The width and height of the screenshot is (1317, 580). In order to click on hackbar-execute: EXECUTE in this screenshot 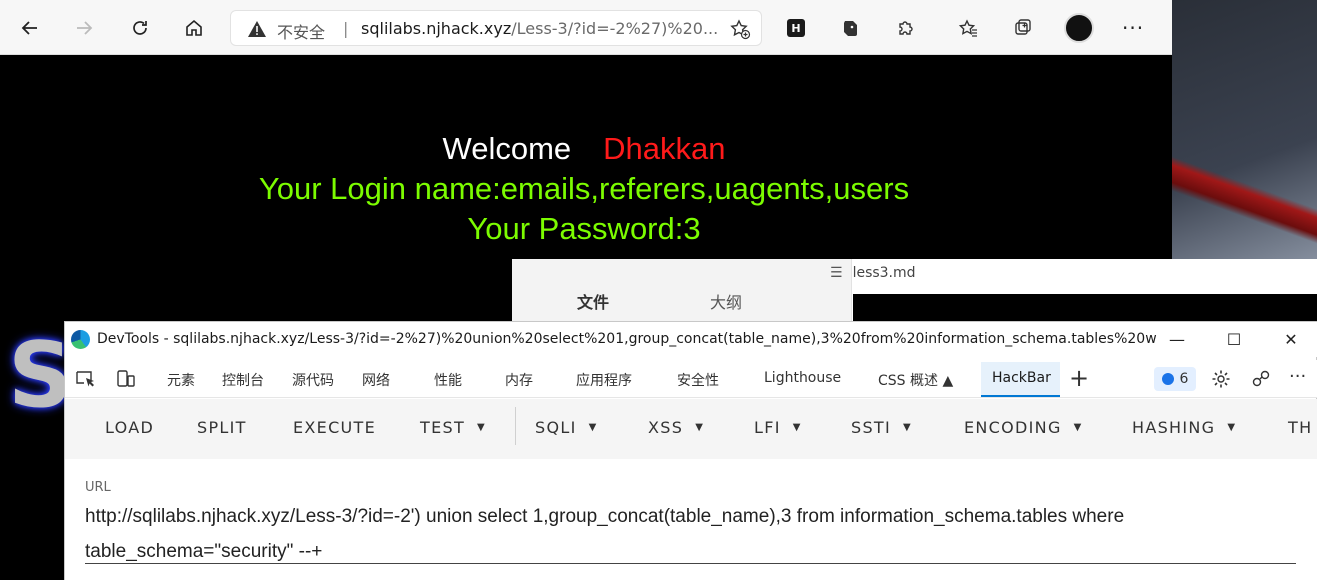, I will do `click(334, 427)`.